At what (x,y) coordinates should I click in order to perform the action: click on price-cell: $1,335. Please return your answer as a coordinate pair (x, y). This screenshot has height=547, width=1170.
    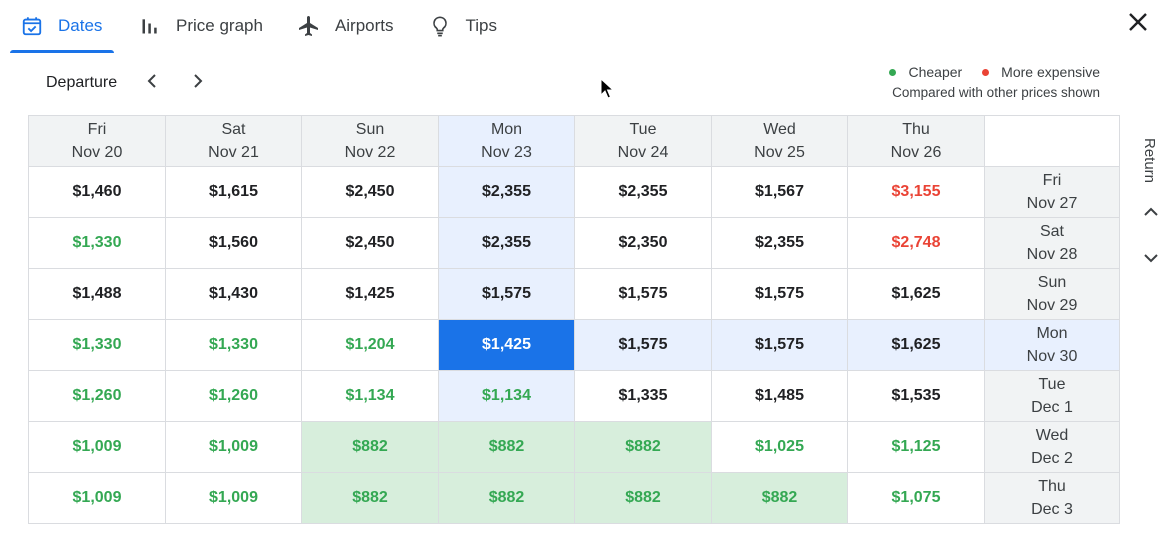
    Looking at the image, I should click on (643, 396).